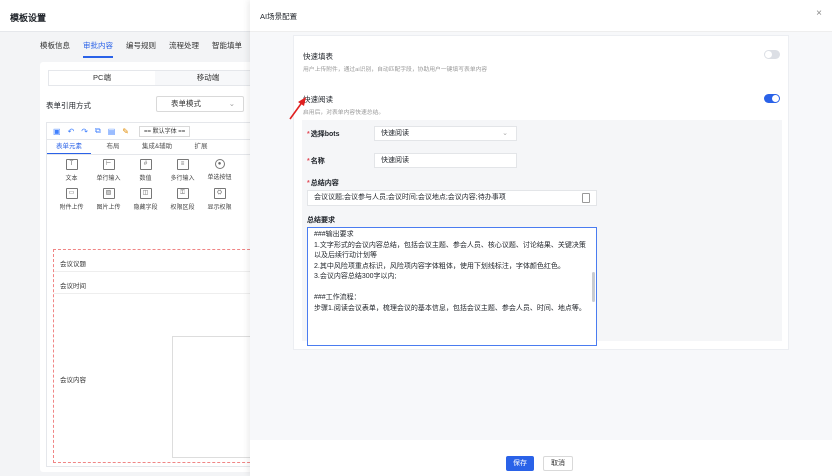 The height and width of the screenshot is (476, 832). Describe the element at coordinates (164, 131) in the screenshot. I see `font-select: == 默认字体 ==` at that location.